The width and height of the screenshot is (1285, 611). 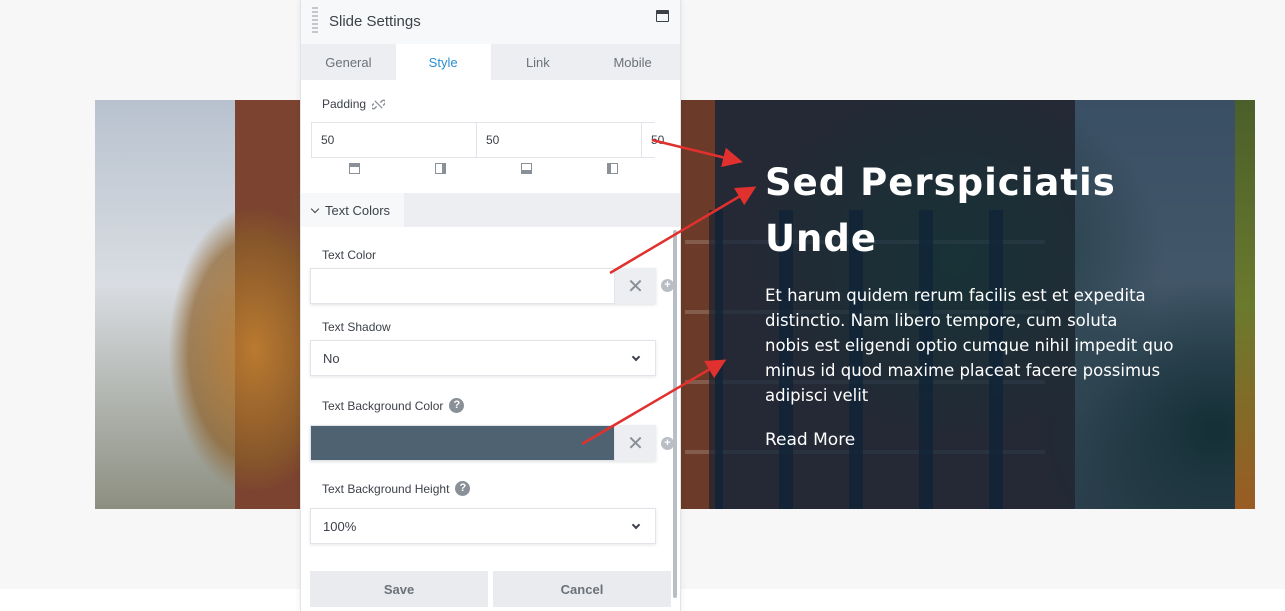 I want to click on text-color-swatch, so click(x=462, y=286).